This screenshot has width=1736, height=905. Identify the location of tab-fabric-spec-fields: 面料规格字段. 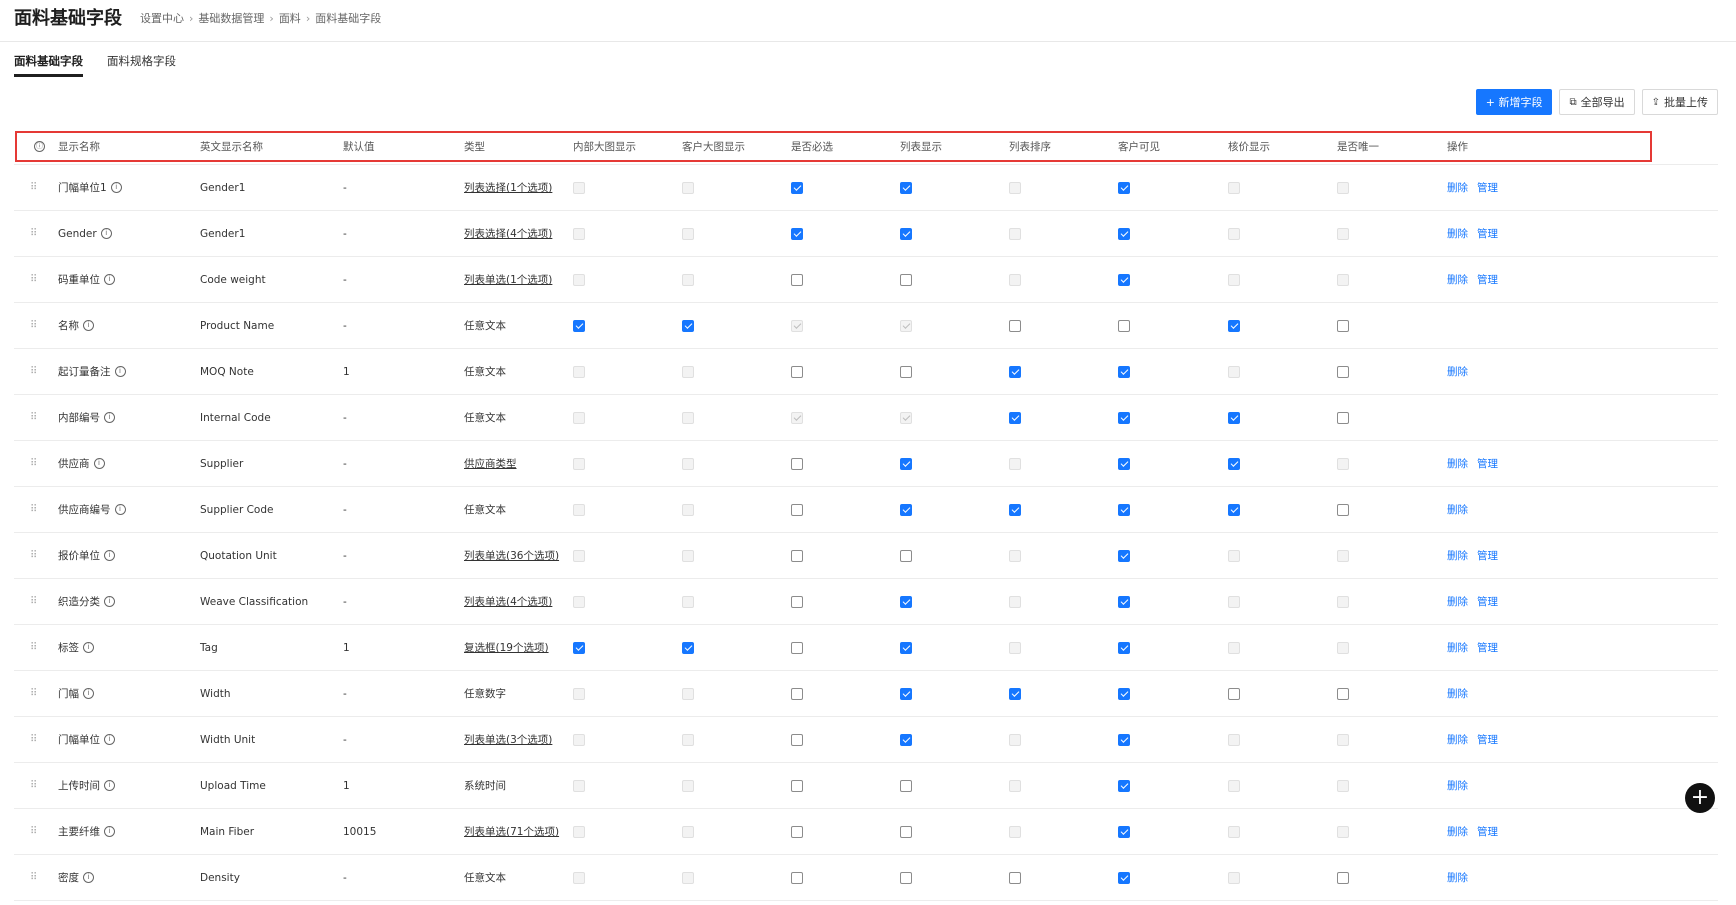
(141, 65).